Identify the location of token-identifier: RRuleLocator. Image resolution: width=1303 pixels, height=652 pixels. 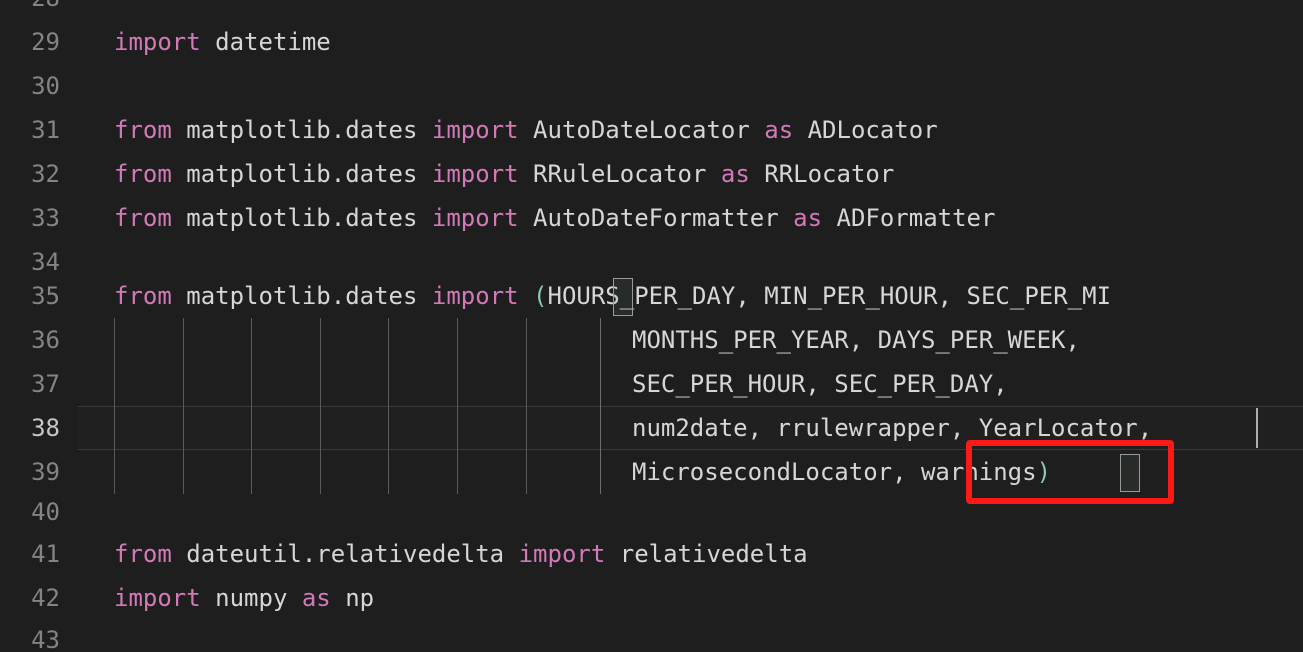
(620, 174).